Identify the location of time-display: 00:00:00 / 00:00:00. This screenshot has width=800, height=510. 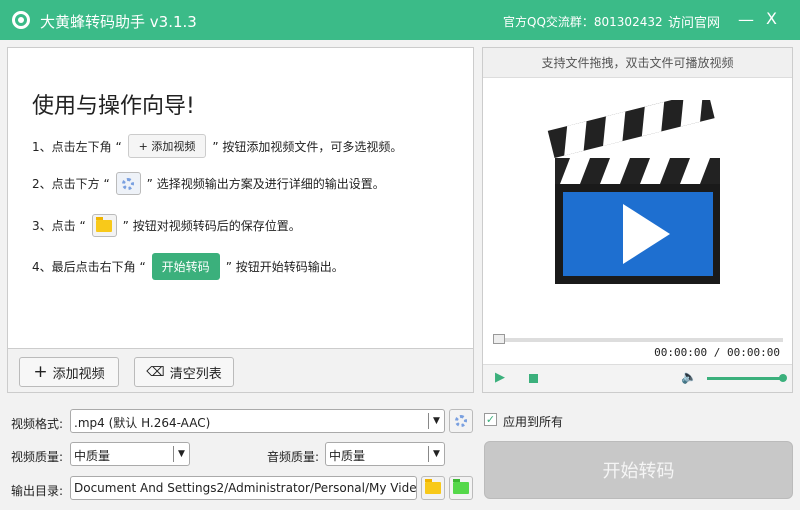
(717, 352).